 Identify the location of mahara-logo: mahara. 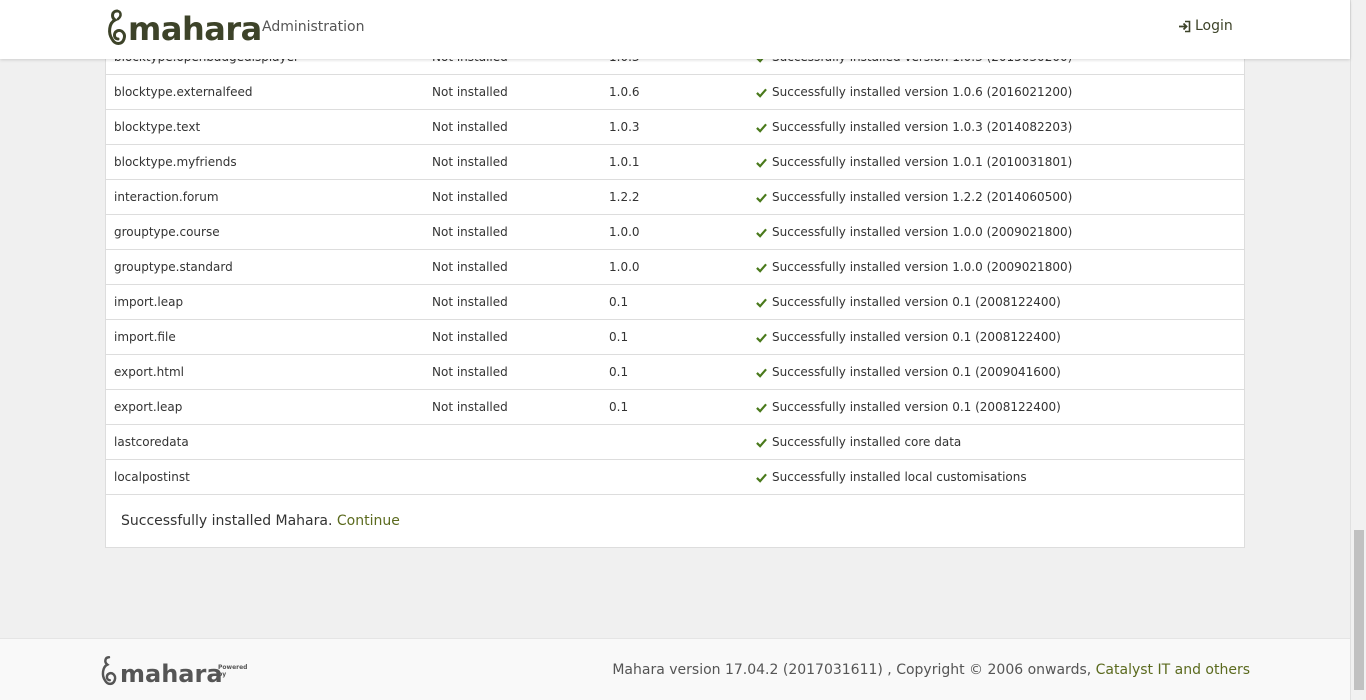
(184, 29).